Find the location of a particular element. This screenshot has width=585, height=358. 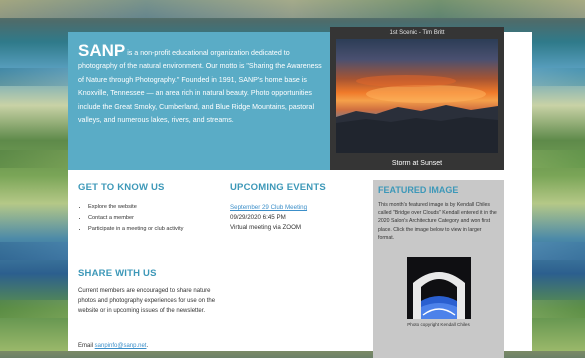

featured-image-thumbnail is located at coordinates (439, 288).